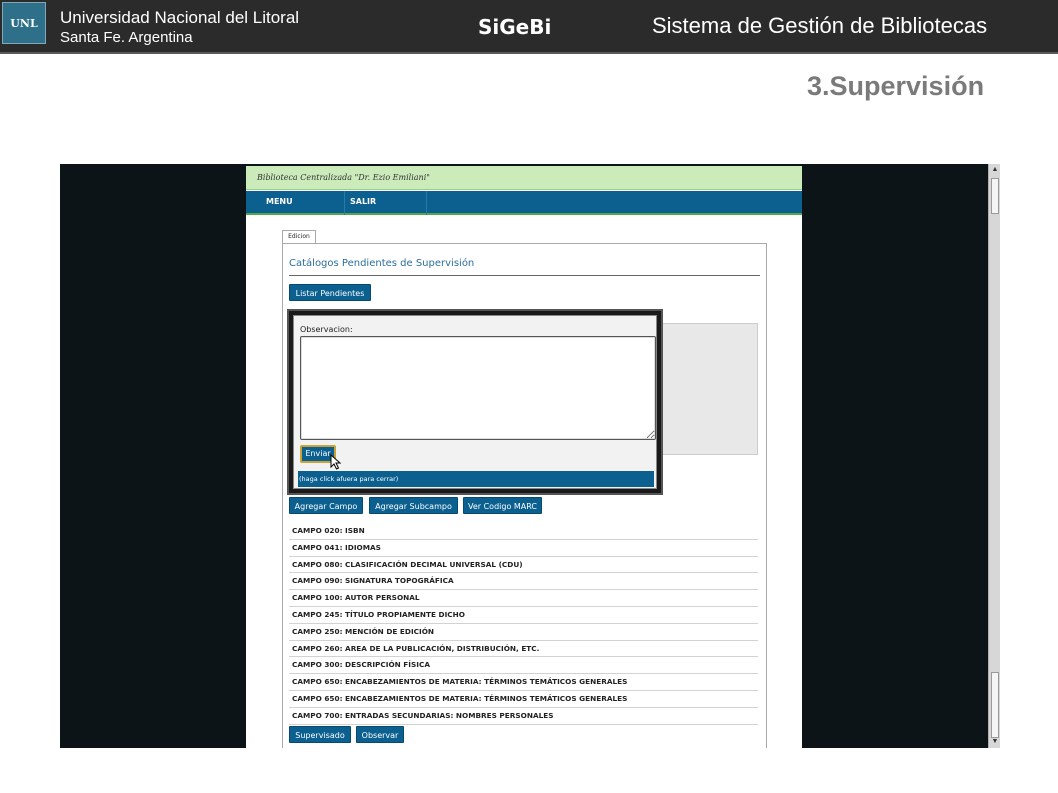 This screenshot has height=793, width=1058. What do you see at coordinates (363, 201) in the screenshot?
I see `nav-exit: SALIR` at bounding box center [363, 201].